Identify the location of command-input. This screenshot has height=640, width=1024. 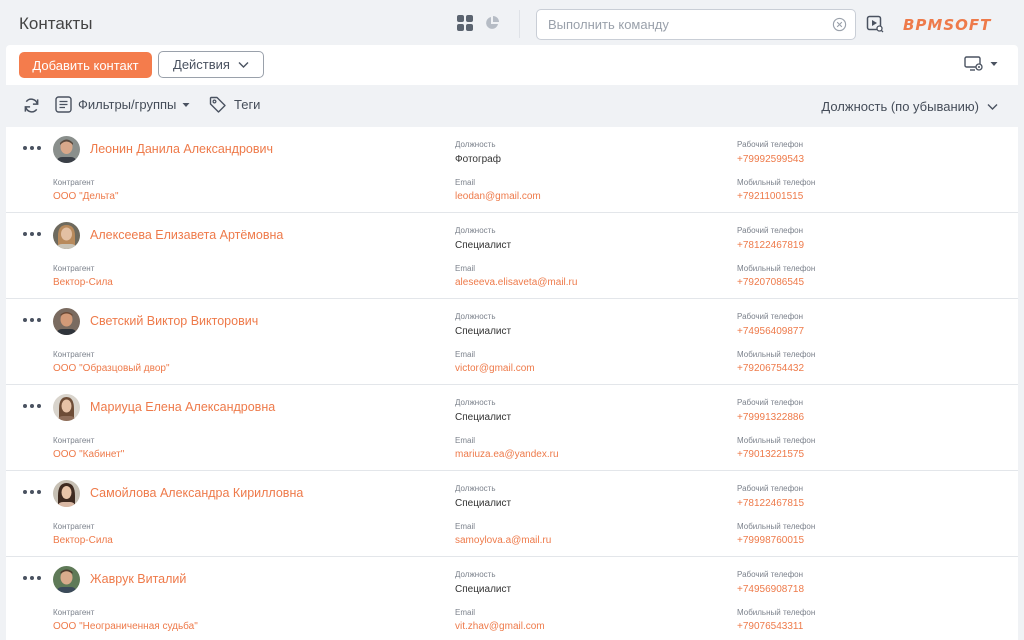
(677, 24).